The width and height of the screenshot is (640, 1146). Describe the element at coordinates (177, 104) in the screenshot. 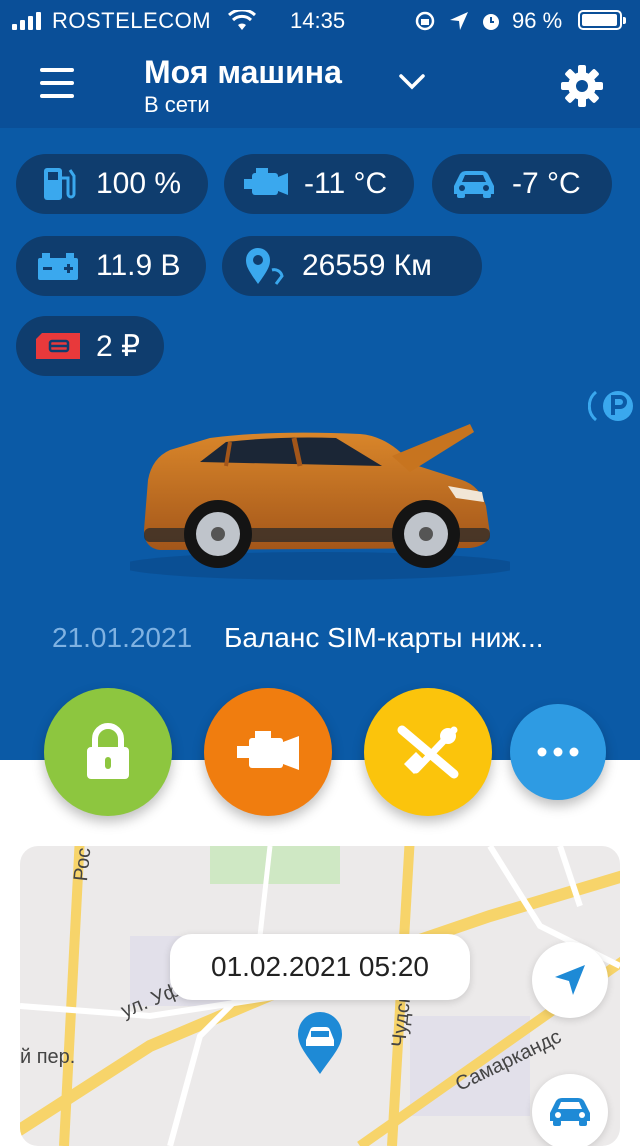

I see `connection-status: В сети` at that location.